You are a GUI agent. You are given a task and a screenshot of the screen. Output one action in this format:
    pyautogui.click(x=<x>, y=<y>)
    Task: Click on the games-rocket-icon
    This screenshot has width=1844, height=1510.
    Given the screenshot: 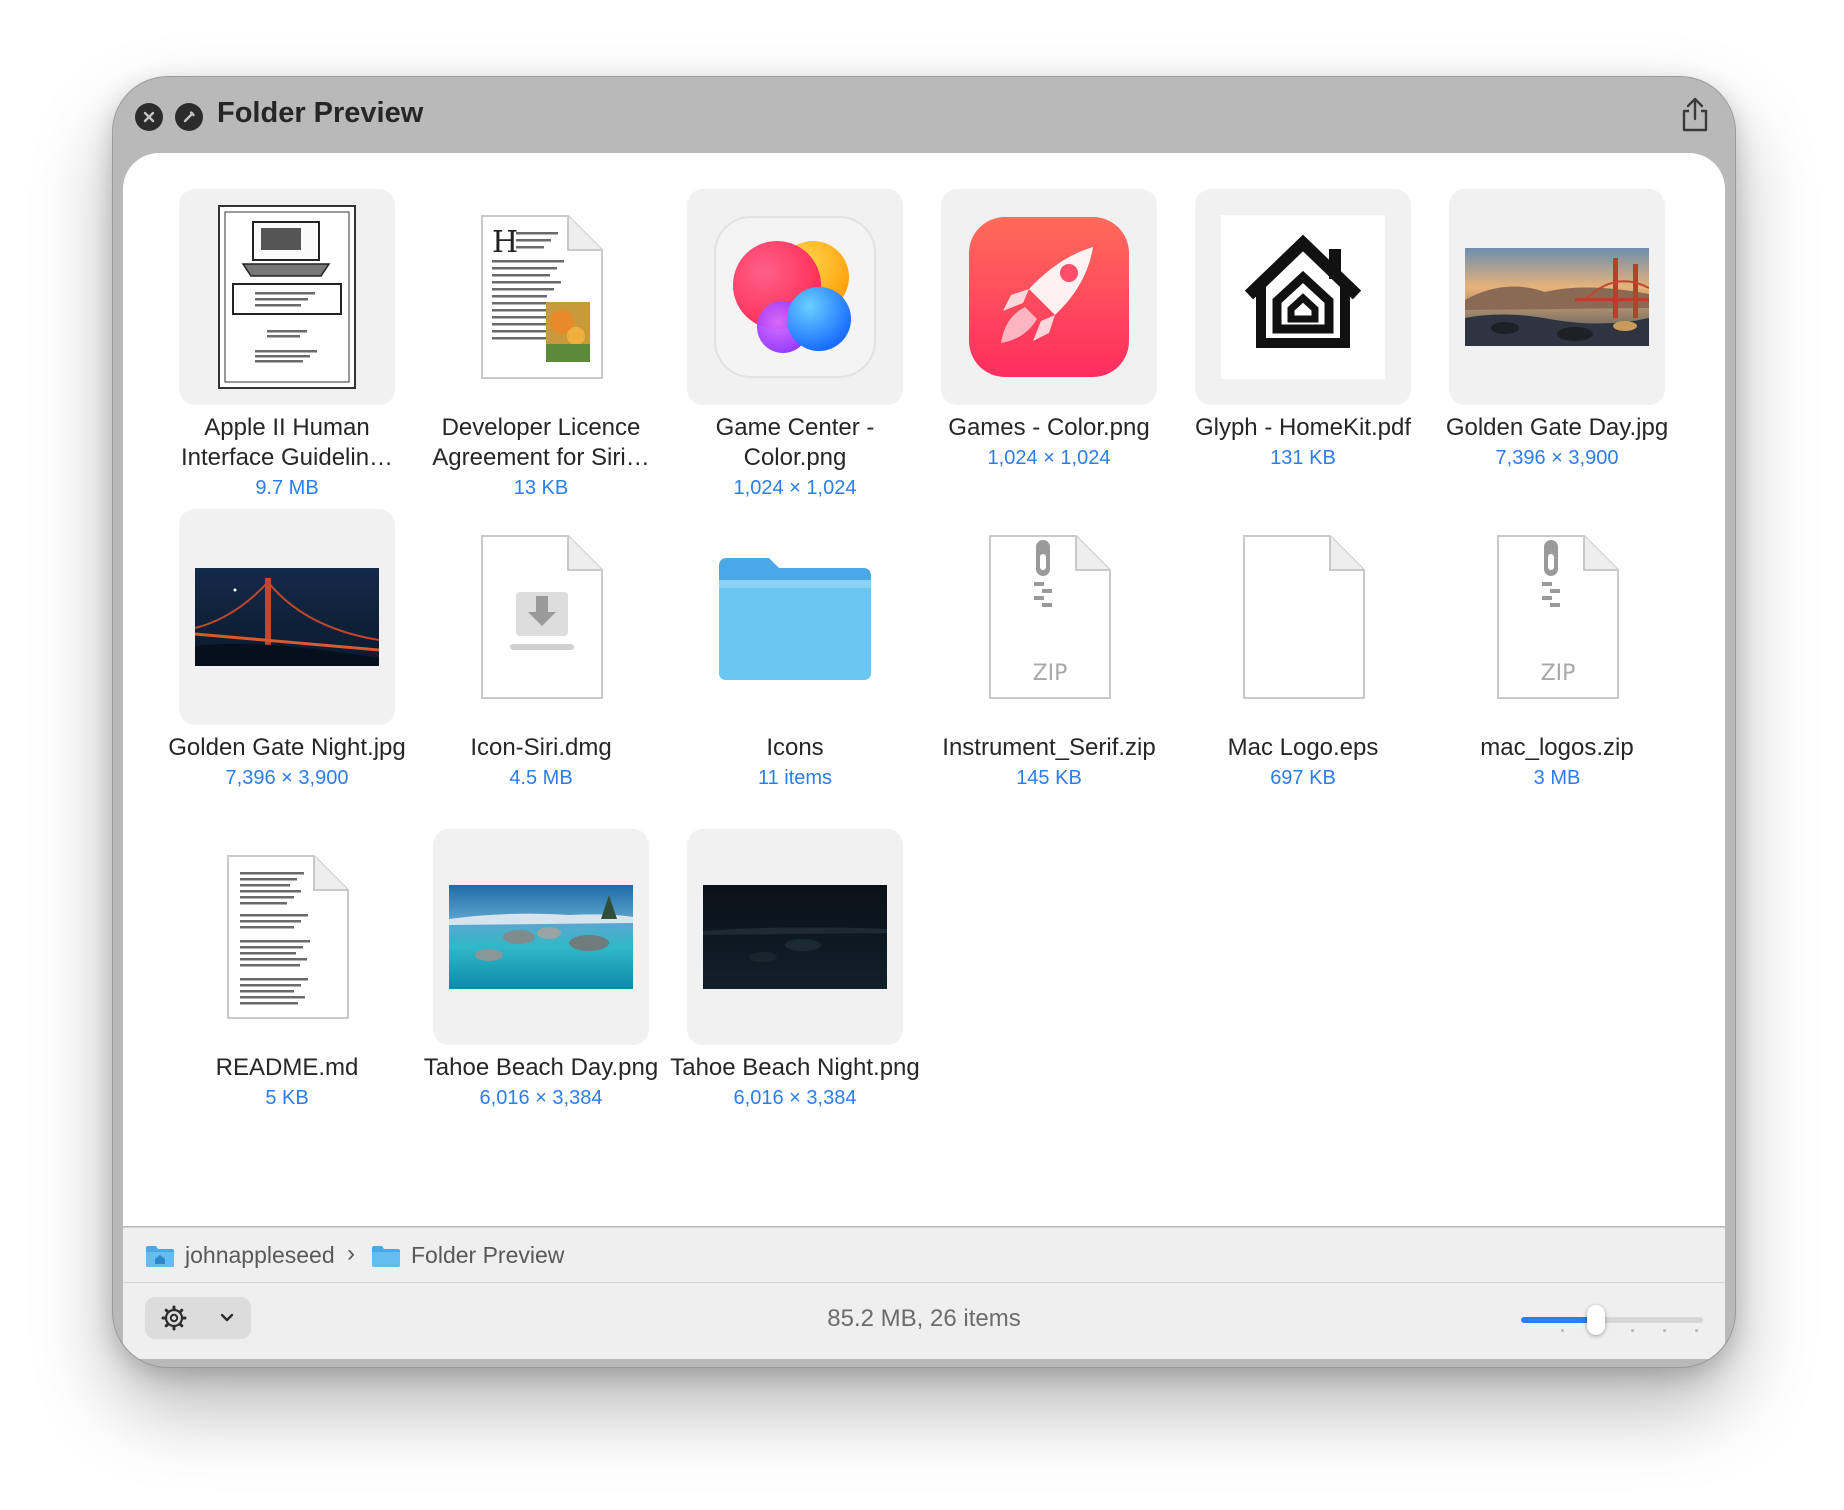 What is the action you would take?
    pyautogui.click(x=1049, y=297)
    